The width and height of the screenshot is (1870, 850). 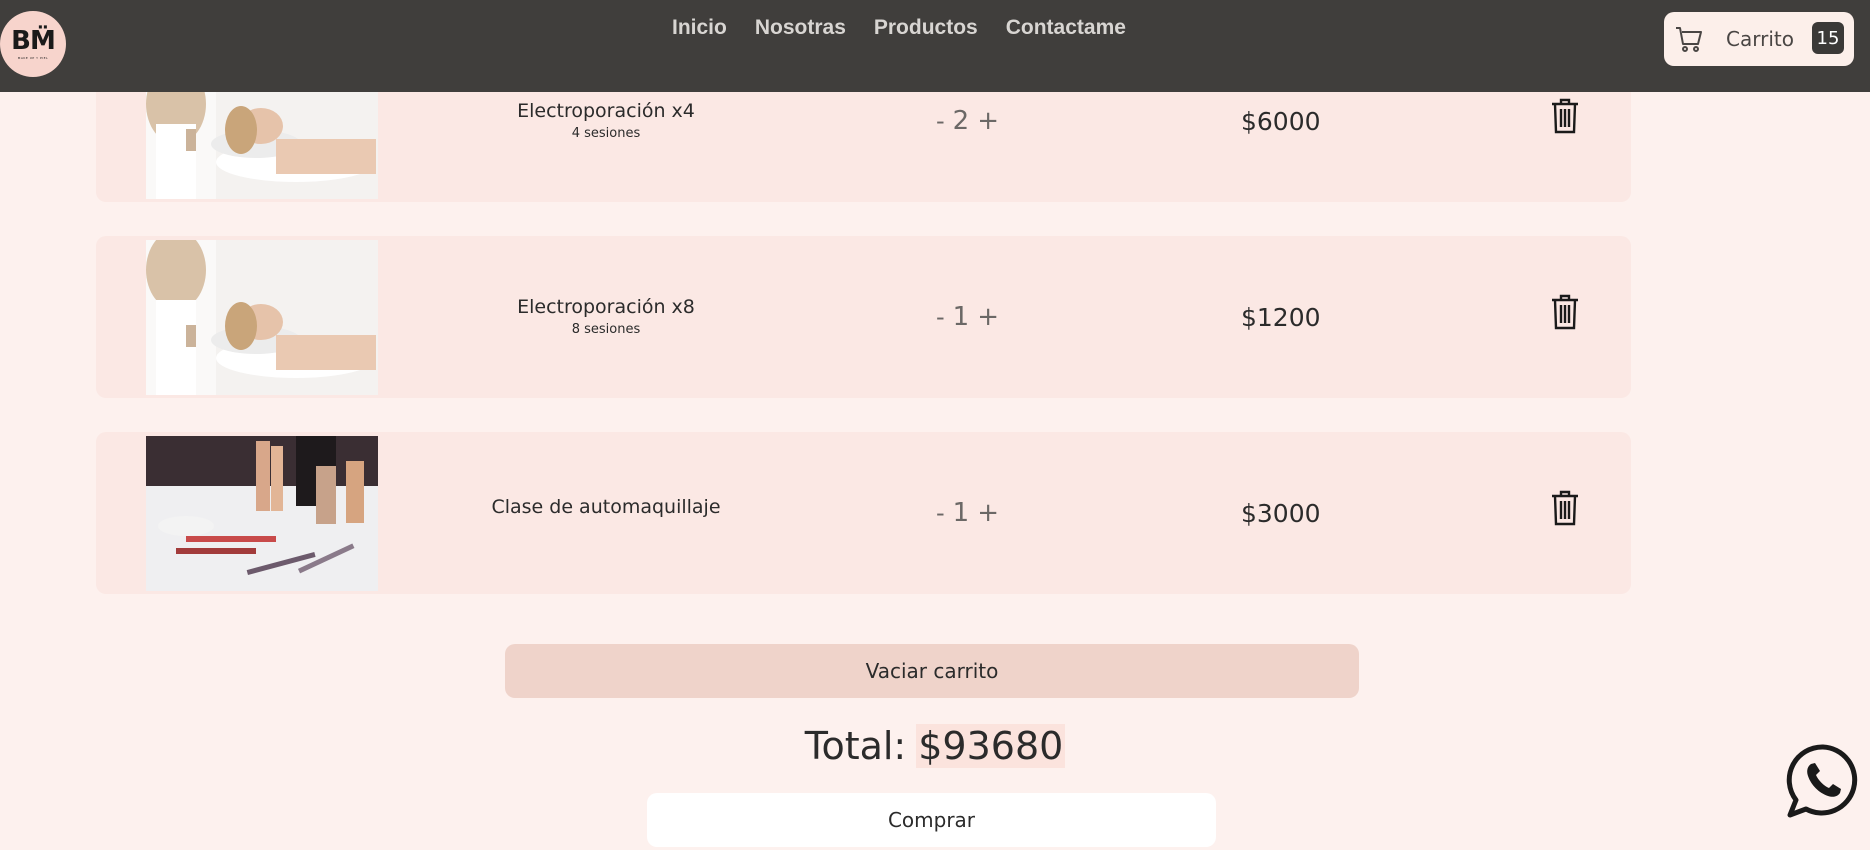 What do you see at coordinates (606, 307) in the screenshot?
I see `item-name: Electroporación x8` at bounding box center [606, 307].